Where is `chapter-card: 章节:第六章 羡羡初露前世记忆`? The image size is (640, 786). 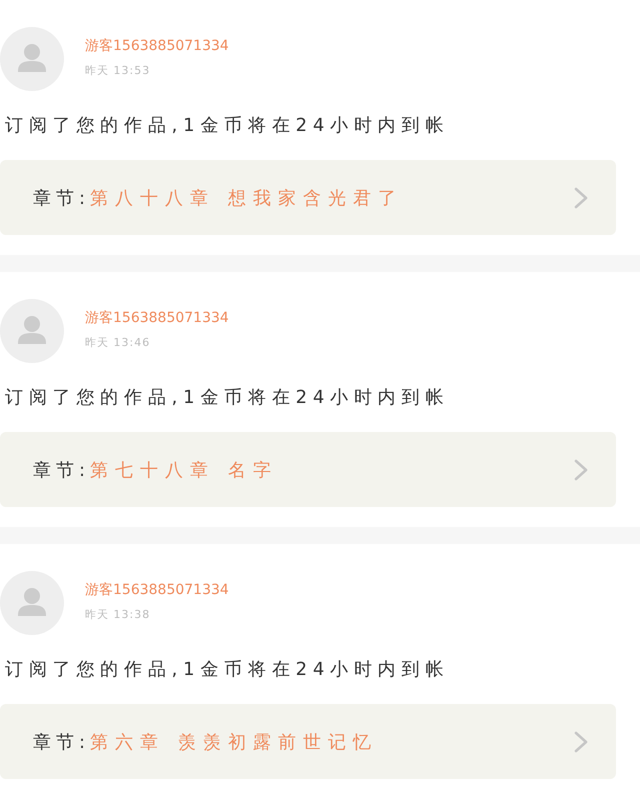
chapter-card: 章节:第六章 羡羡初露前世记忆 is located at coordinates (308, 741).